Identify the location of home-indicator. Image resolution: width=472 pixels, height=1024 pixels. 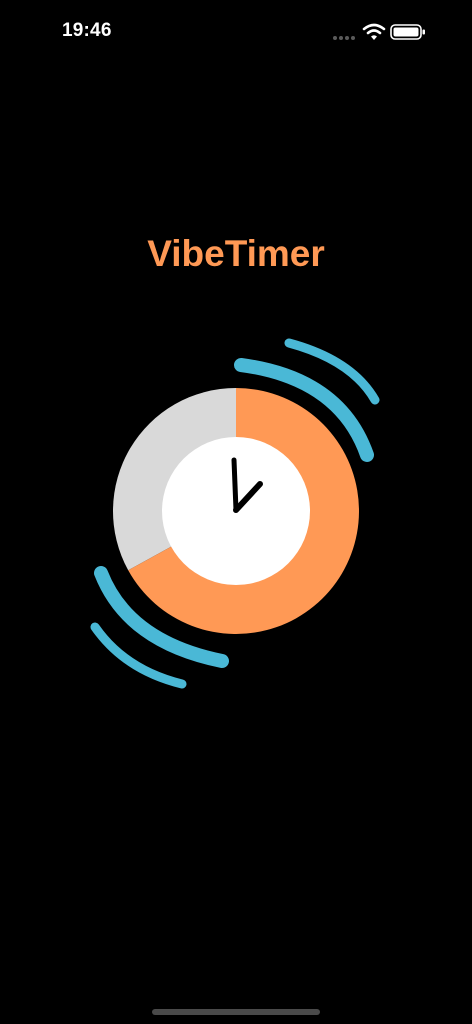
(236, 1012).